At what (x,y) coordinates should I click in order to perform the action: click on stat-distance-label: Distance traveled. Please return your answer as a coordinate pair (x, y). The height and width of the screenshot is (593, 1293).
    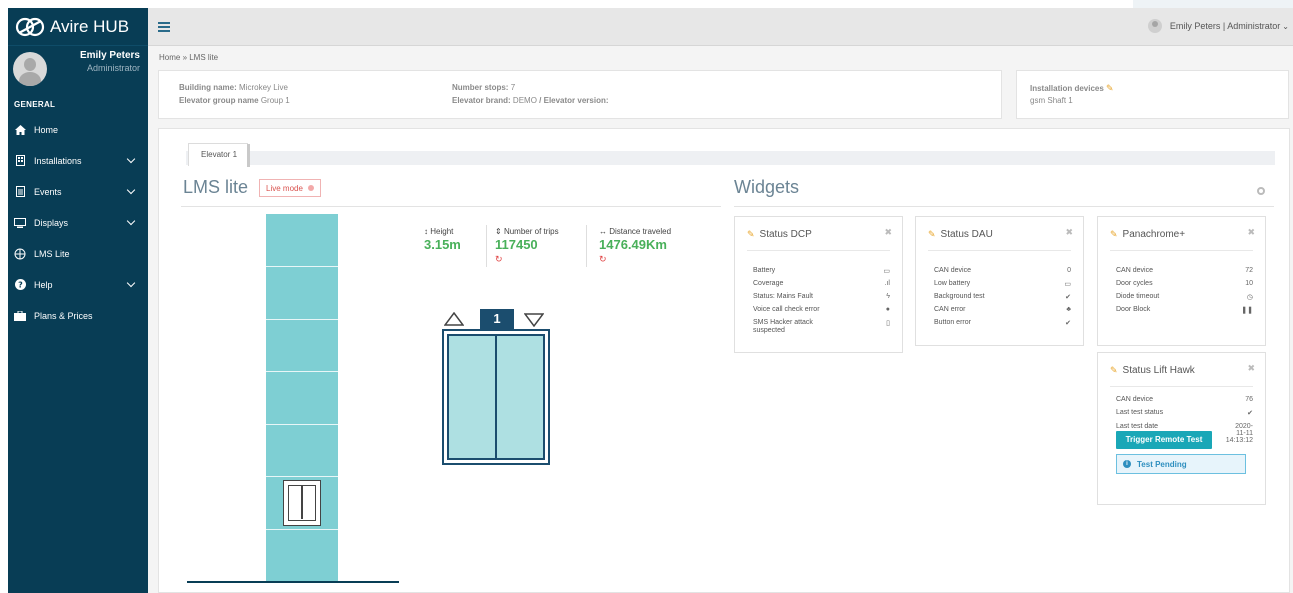
    Looking at the image, I should click on (640, 231).